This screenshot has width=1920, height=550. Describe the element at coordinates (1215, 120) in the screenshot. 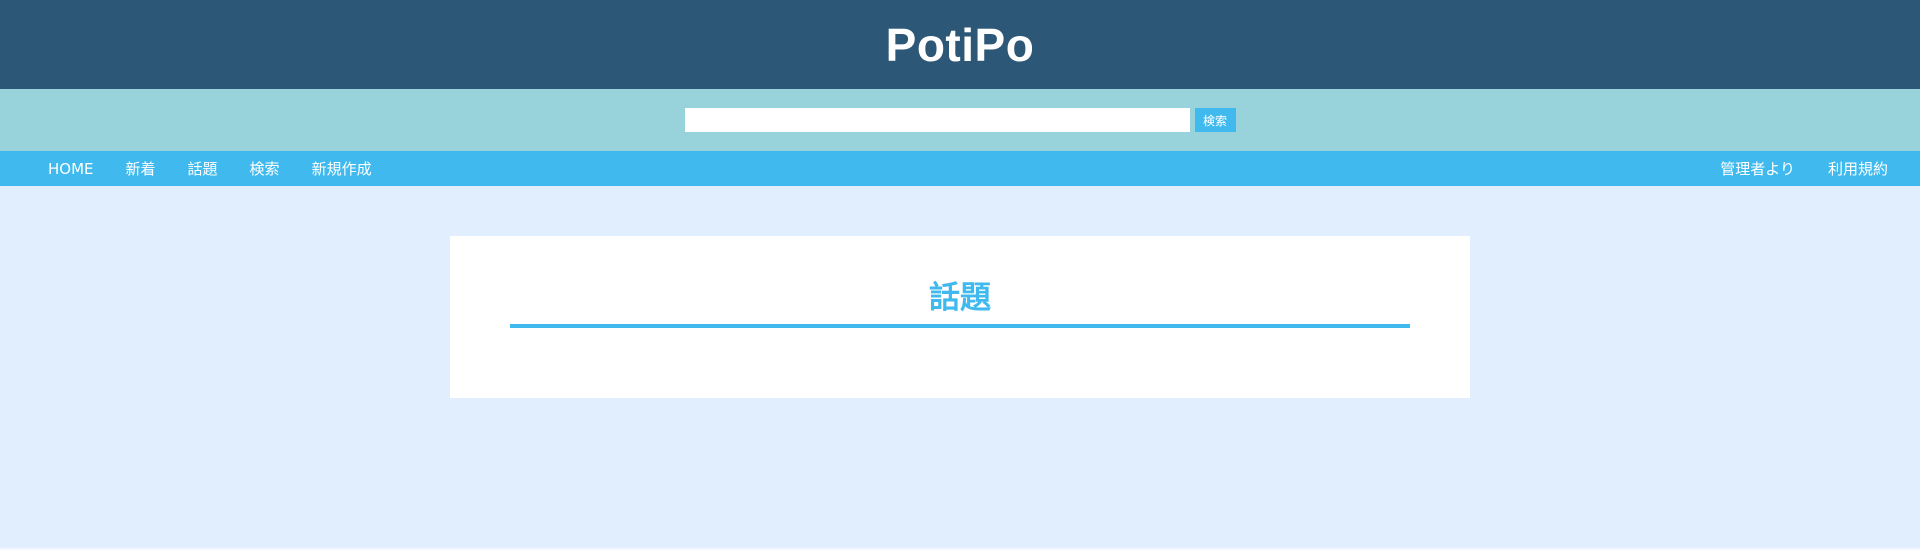

I see `search-button: 検索` at that location.